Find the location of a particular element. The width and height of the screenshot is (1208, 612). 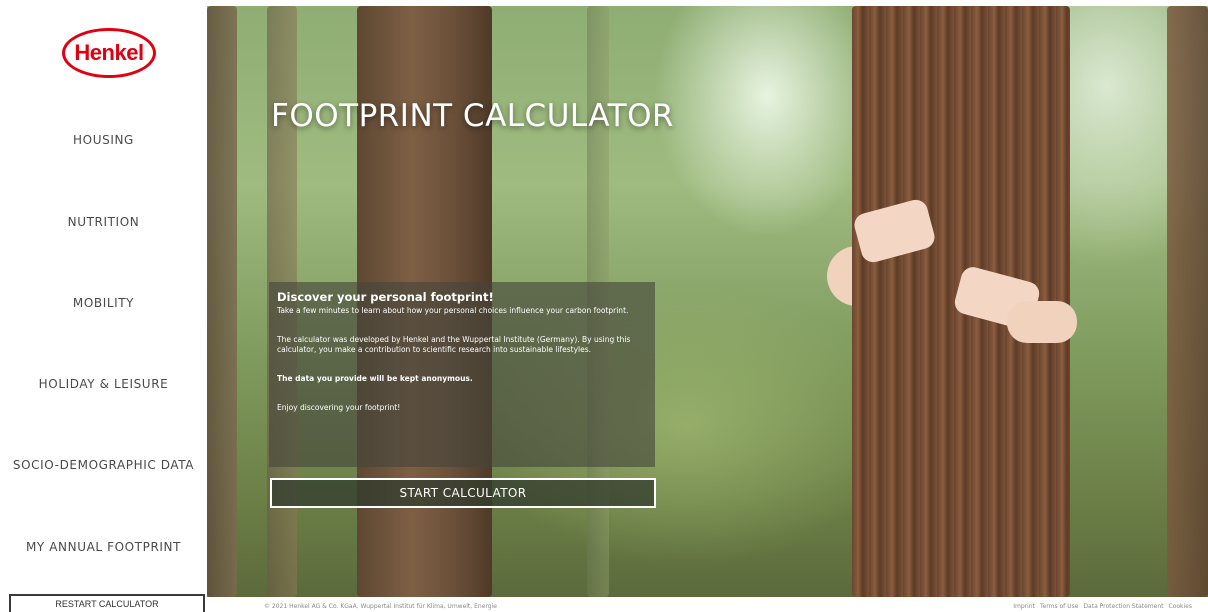

imprint-link: Imprint is located at coordinates (1024, 606).